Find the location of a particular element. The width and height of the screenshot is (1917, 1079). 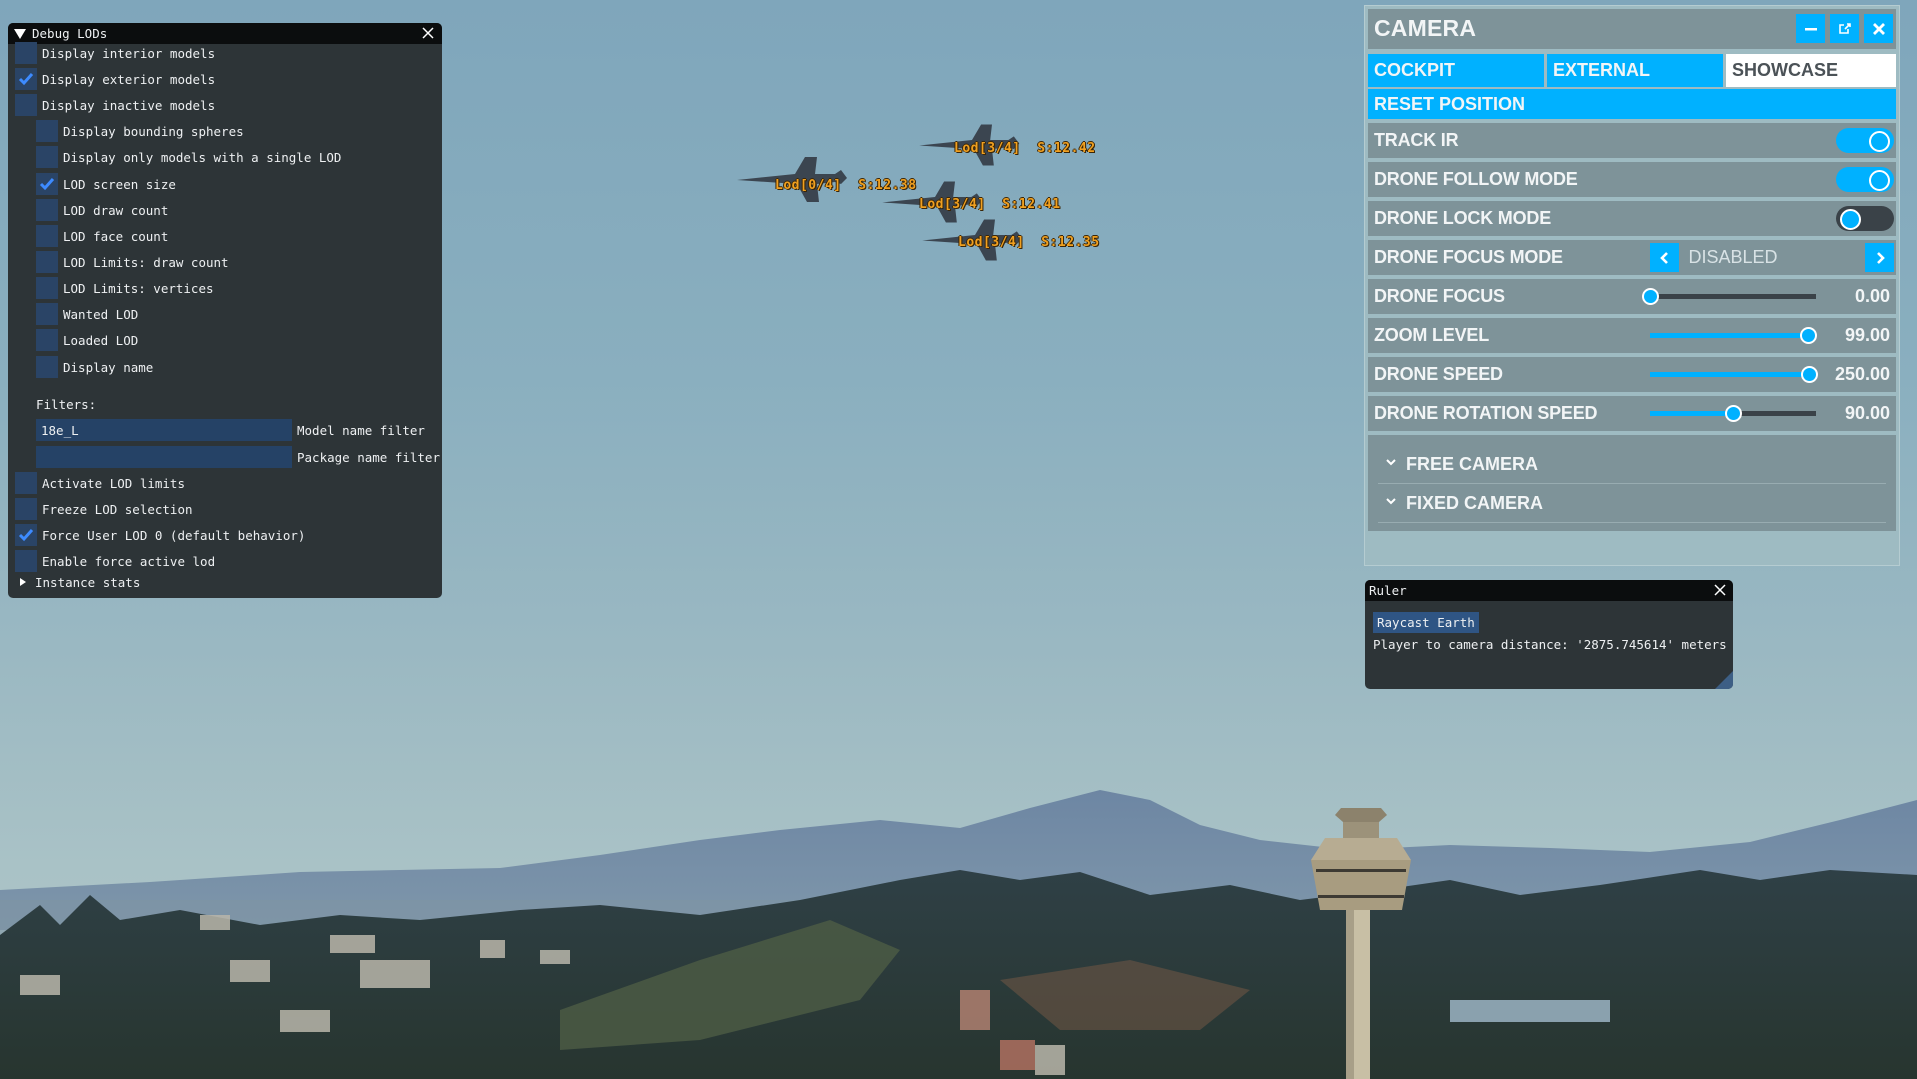

package-name-filter-label: Package name filter is located at coordinates (368, 457).